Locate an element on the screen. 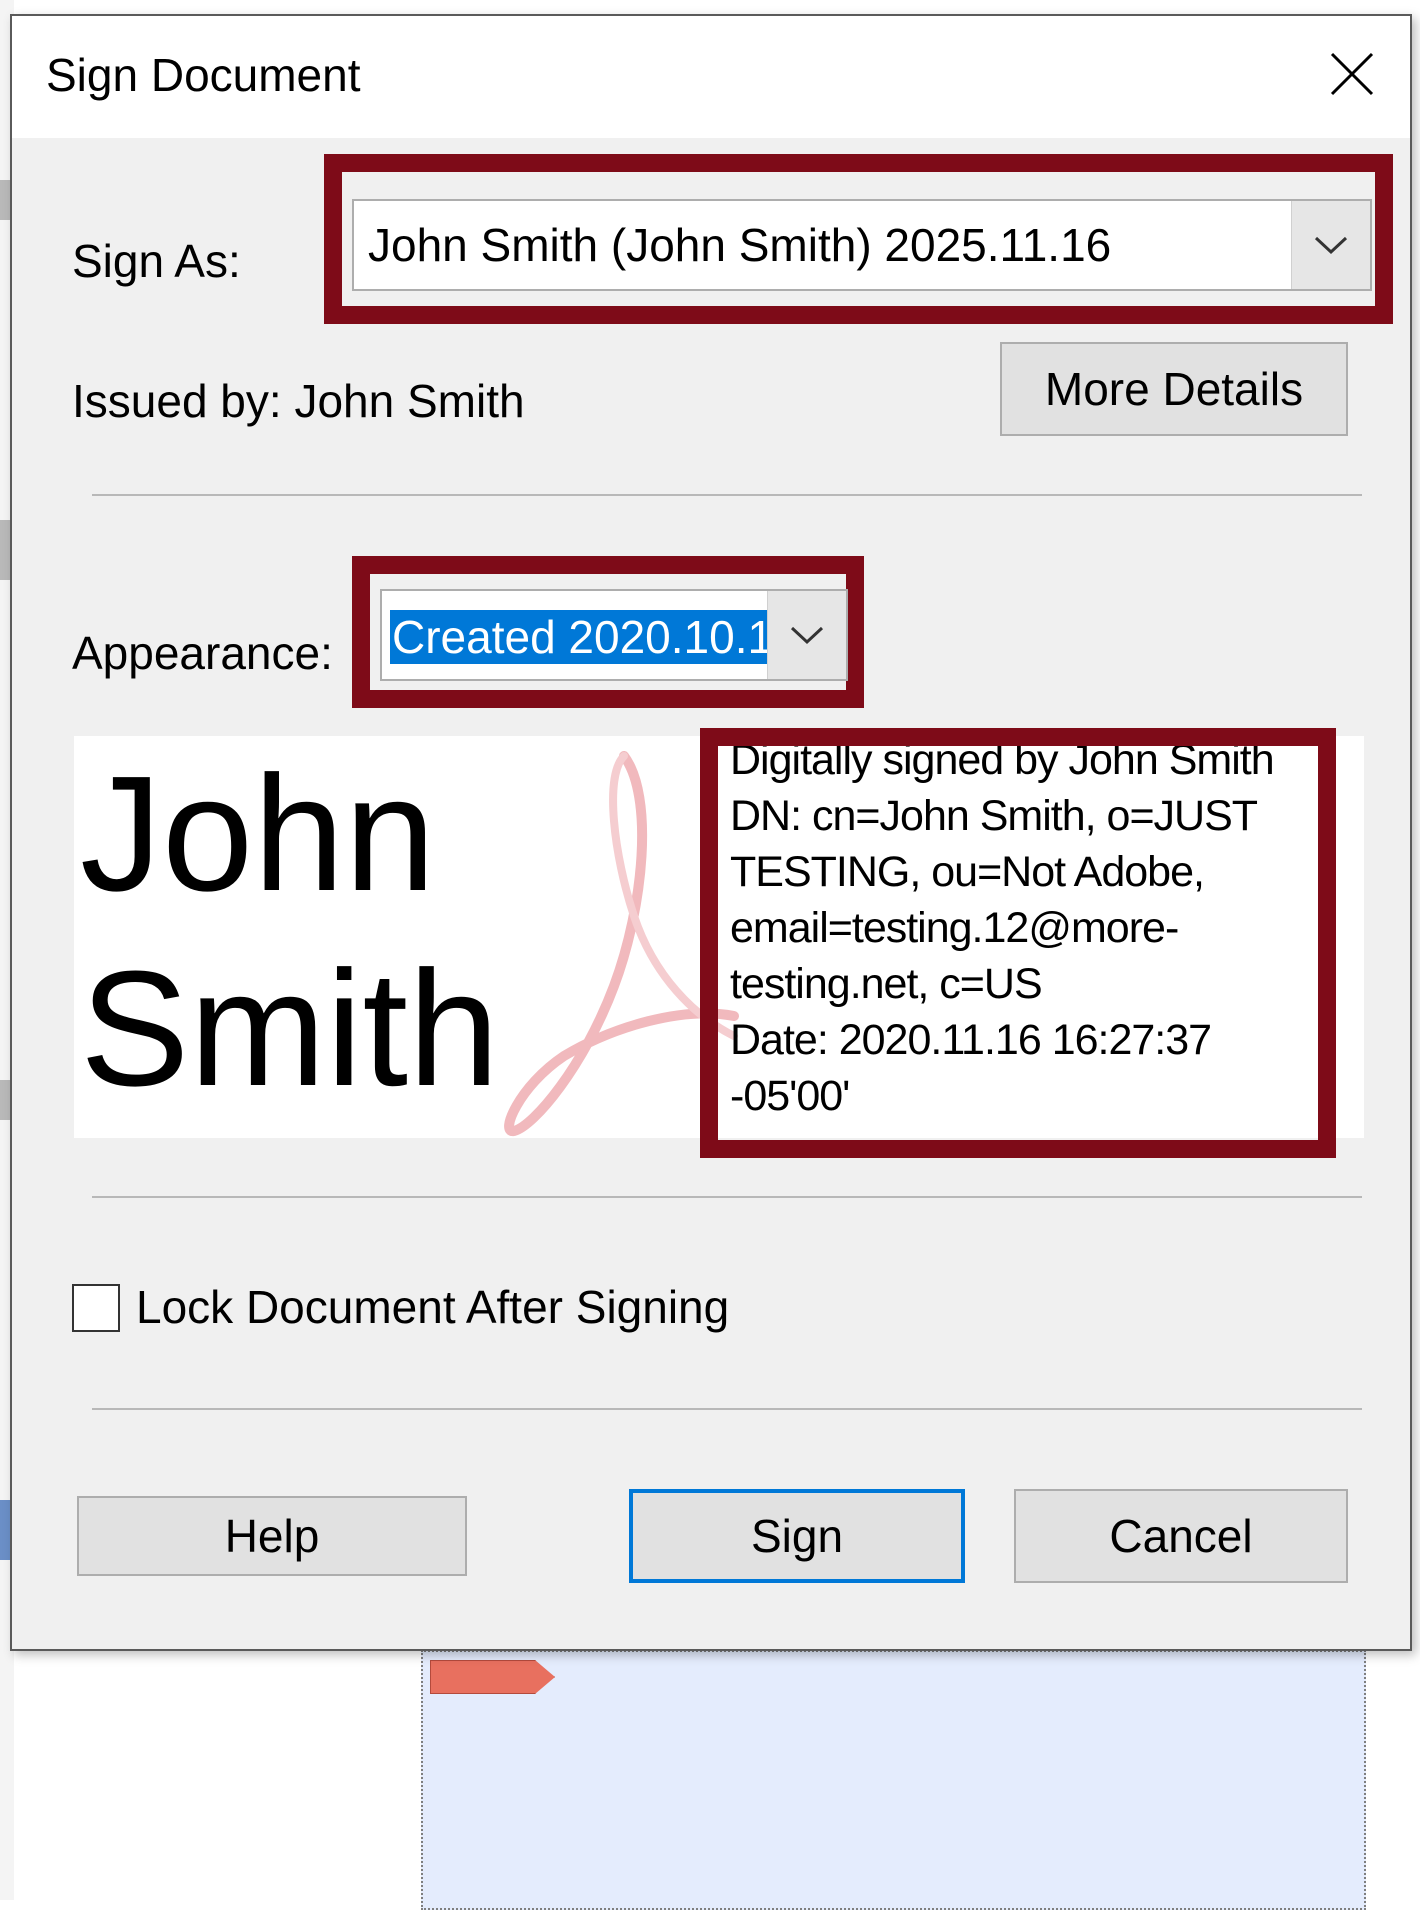 The image size is (1420, 1910). help-button: Help is located at coordinates (272, 1536).